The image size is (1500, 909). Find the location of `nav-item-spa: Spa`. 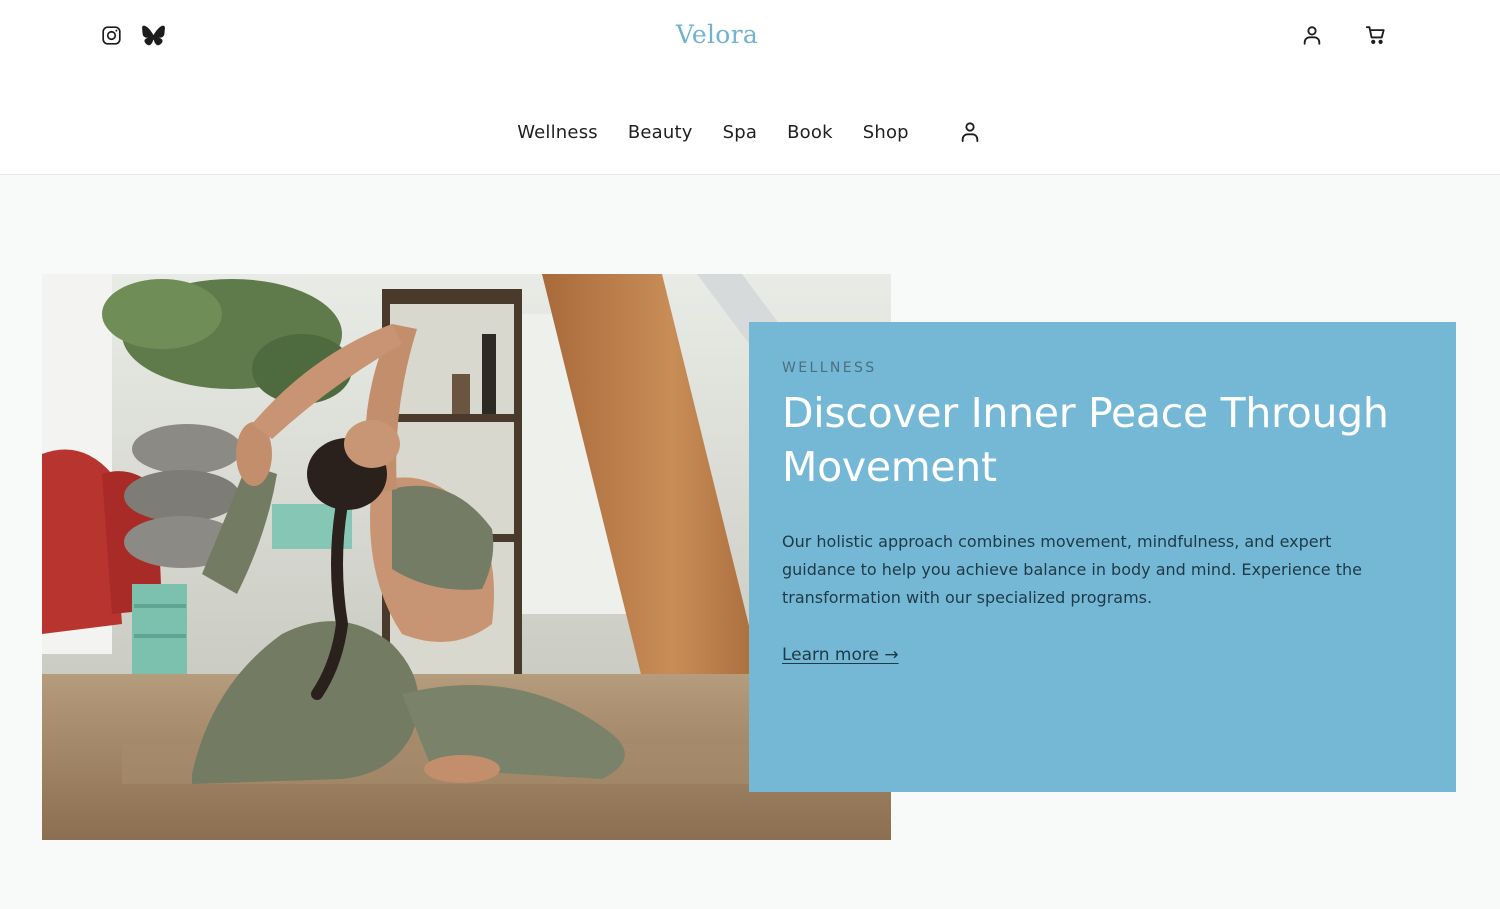

nav-item-spa: Spa is located at coordinates (740, 132).